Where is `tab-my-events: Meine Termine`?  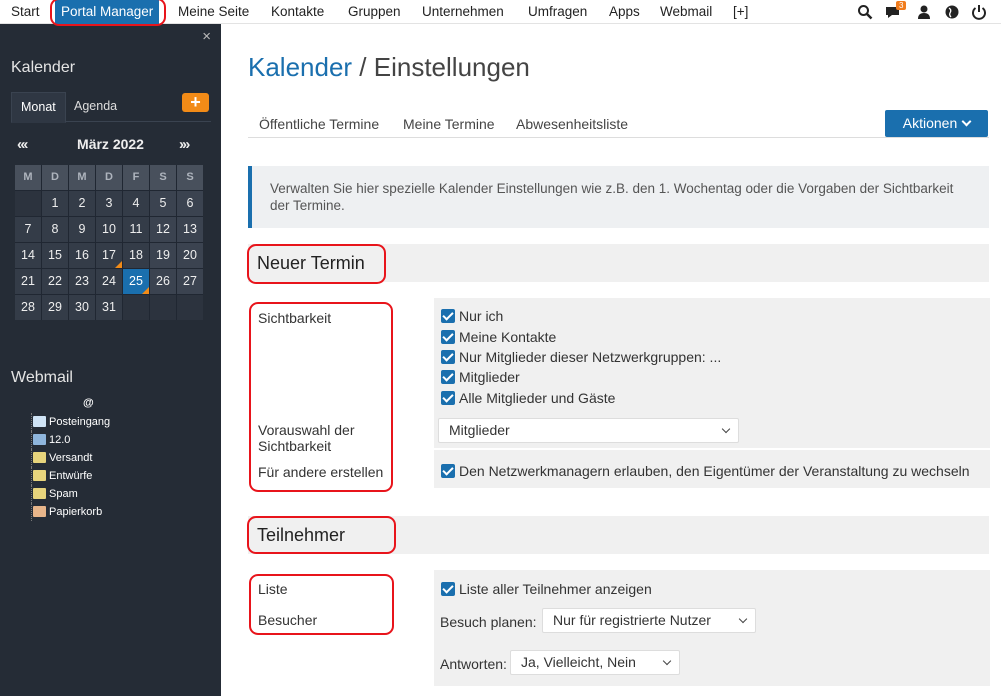
tab-my-events: Meine Termine is located at coordinates (449, 124).